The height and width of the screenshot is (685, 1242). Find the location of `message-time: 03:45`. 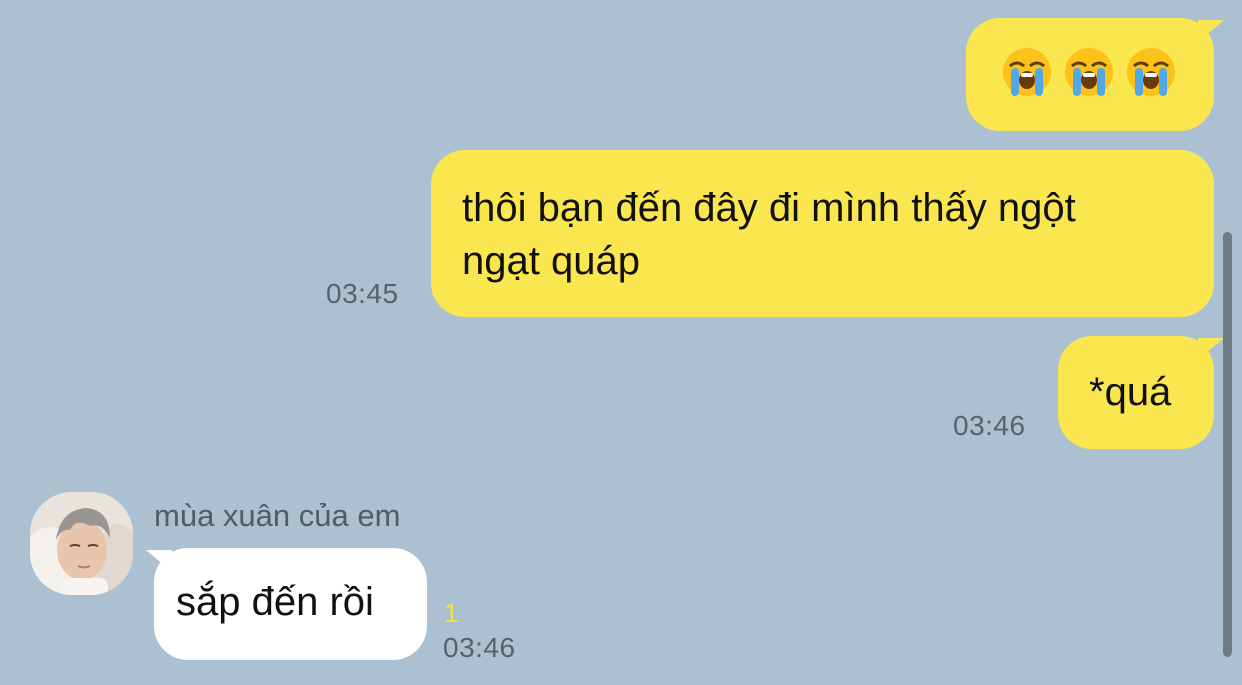

message-time: 03:45 is located at coordinates (362, 293).